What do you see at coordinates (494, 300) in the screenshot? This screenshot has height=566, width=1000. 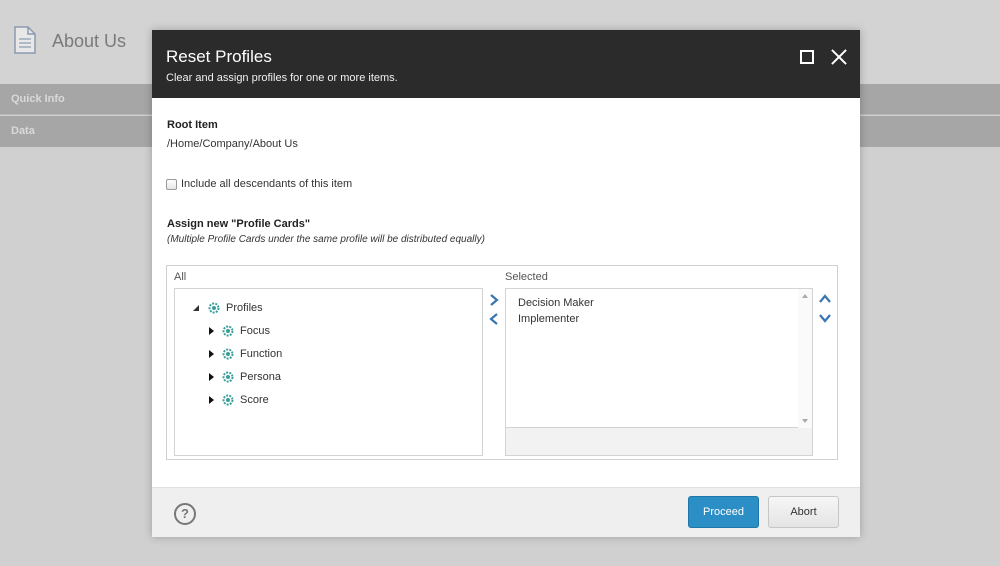 I see `chevron-right-icon` at bounding box center [494, 300].